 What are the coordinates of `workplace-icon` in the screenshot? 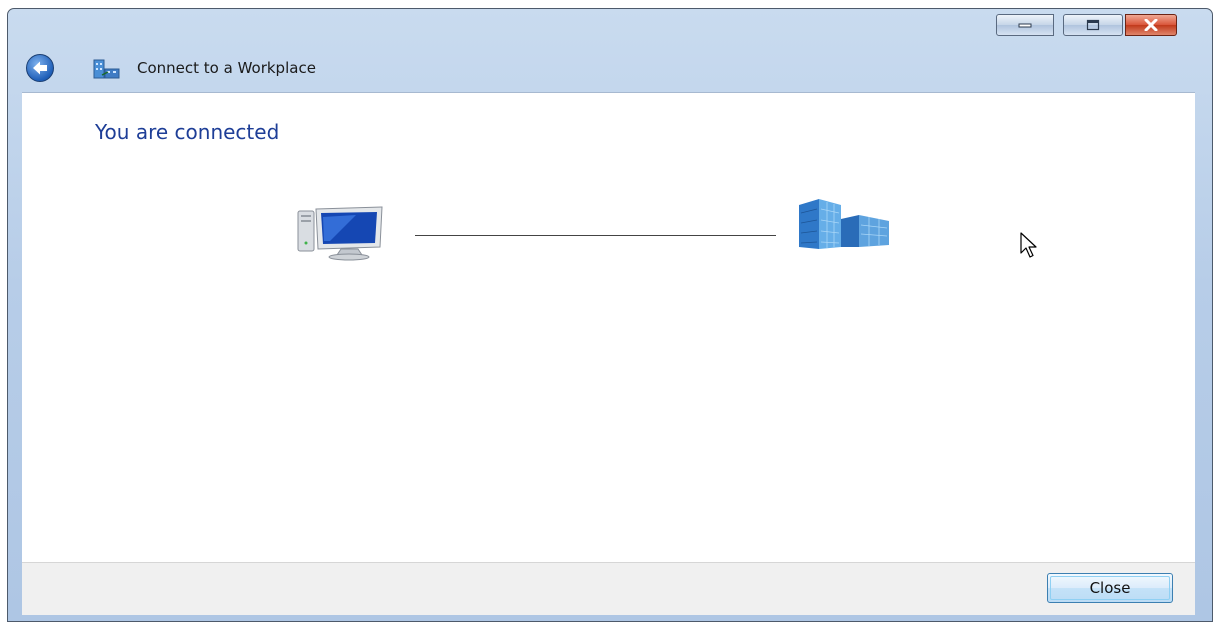 It's located at (106, 69).